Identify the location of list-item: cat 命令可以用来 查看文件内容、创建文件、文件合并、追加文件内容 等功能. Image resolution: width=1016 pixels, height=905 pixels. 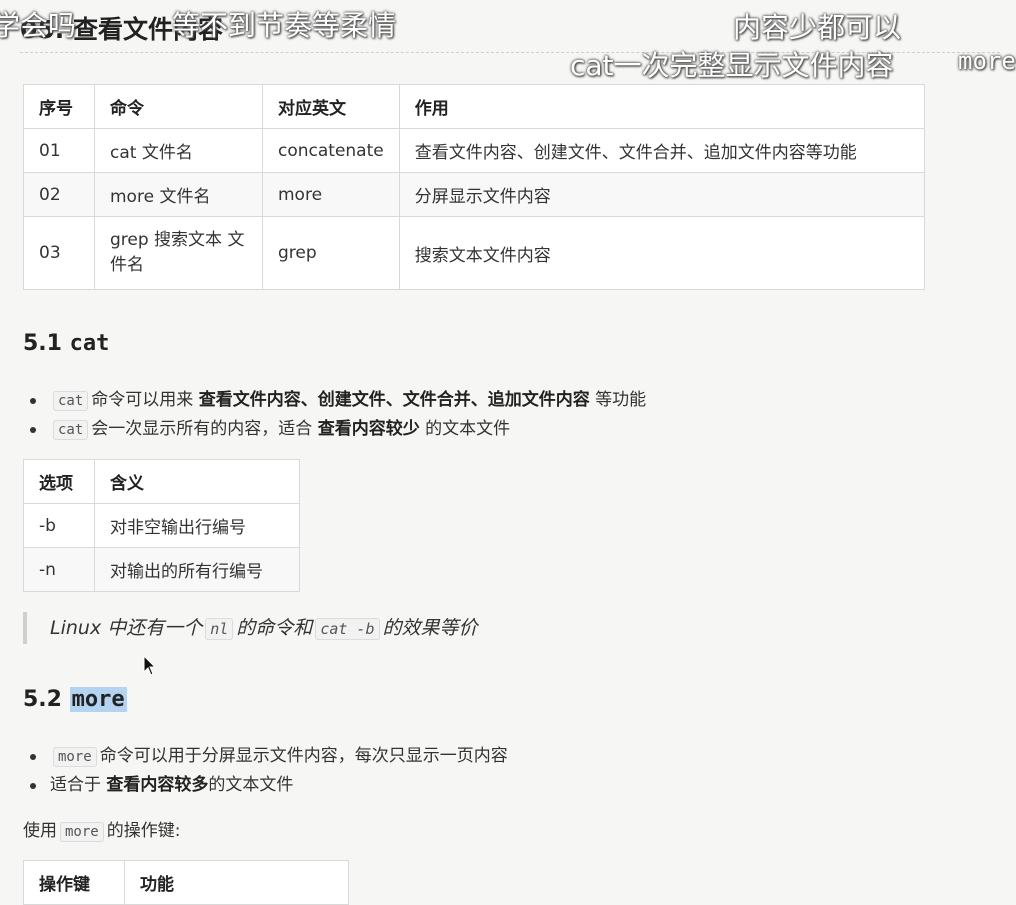
(337, 400).